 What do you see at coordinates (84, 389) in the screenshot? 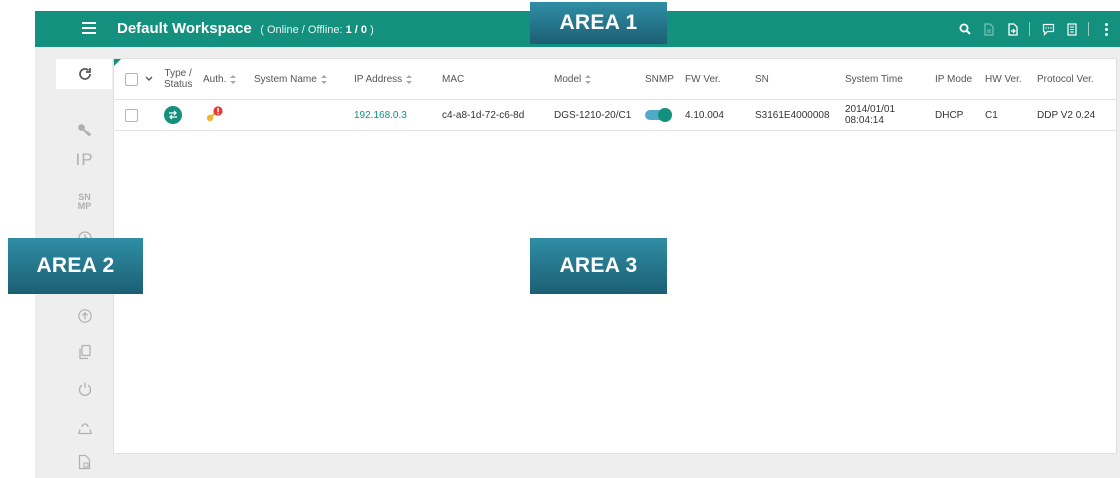
I see `power-icon` at bounding box center [84, 389].